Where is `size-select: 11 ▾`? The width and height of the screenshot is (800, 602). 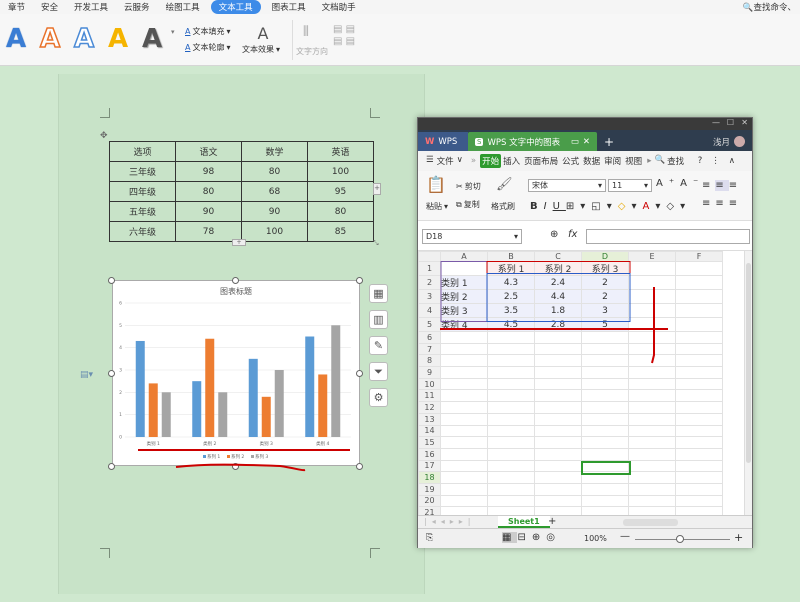 size-select: 11 ▾ is located at coordinates (630, 185).